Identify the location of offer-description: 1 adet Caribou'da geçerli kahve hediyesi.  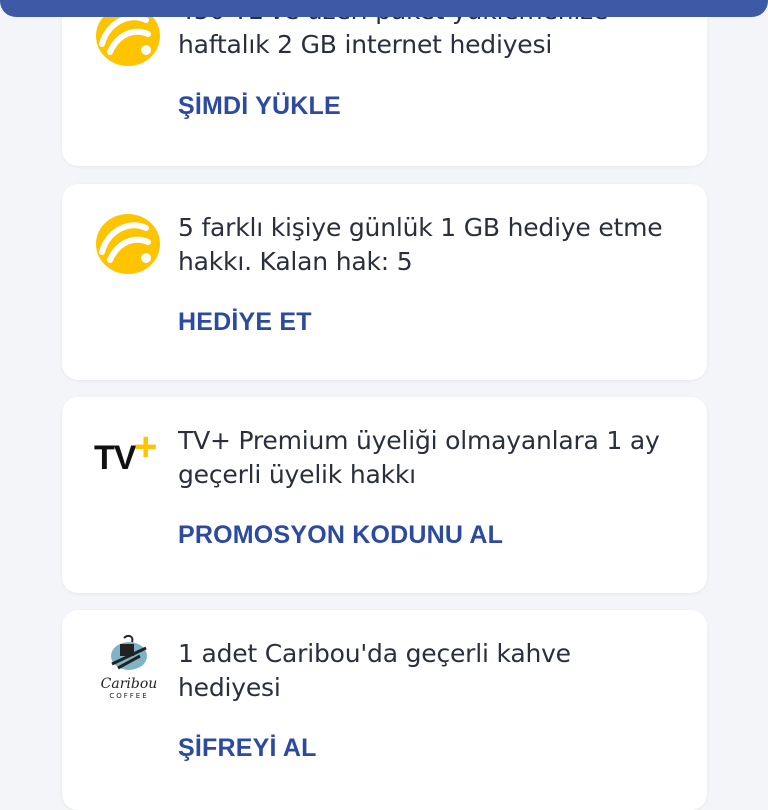
(374, 670).